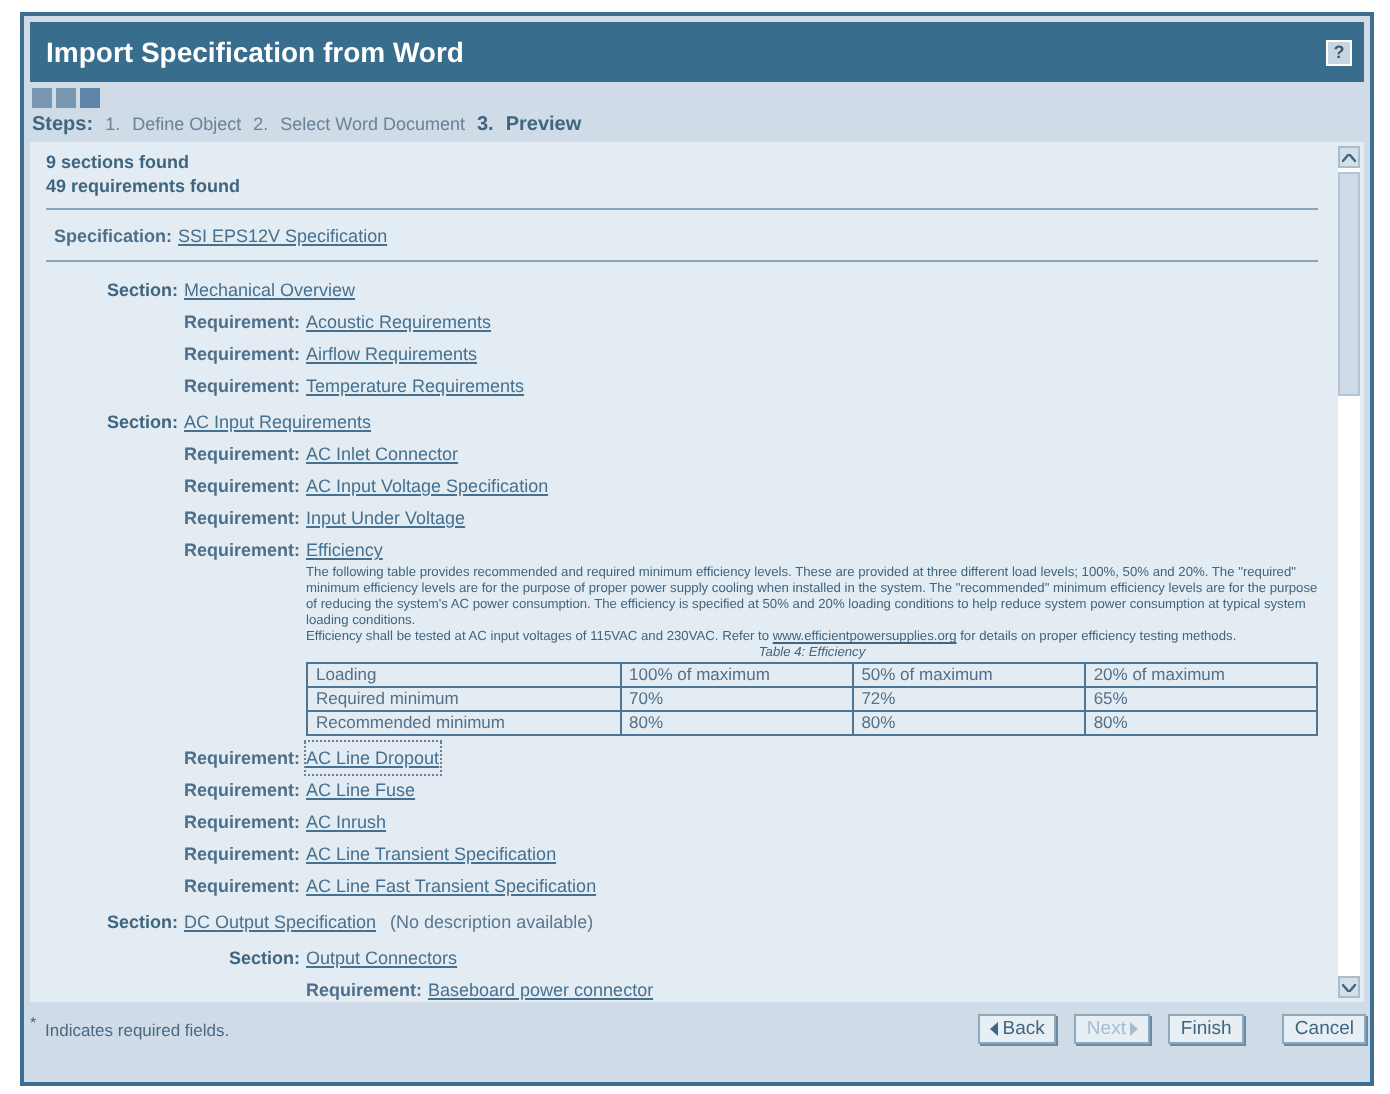 The width and height of the screenshot is (1390, 1094). What do you see at coordinates (736, 675) in the screenshot?
I see `table-cell: 100% of maximum` at bounding box center [736, 675].